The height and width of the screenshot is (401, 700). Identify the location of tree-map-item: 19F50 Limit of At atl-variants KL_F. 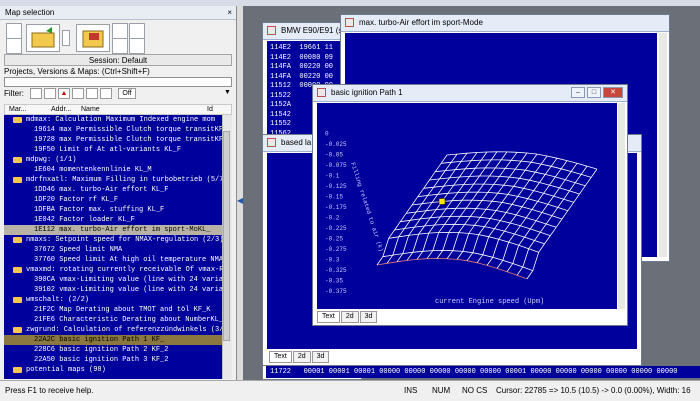
(113, 150).